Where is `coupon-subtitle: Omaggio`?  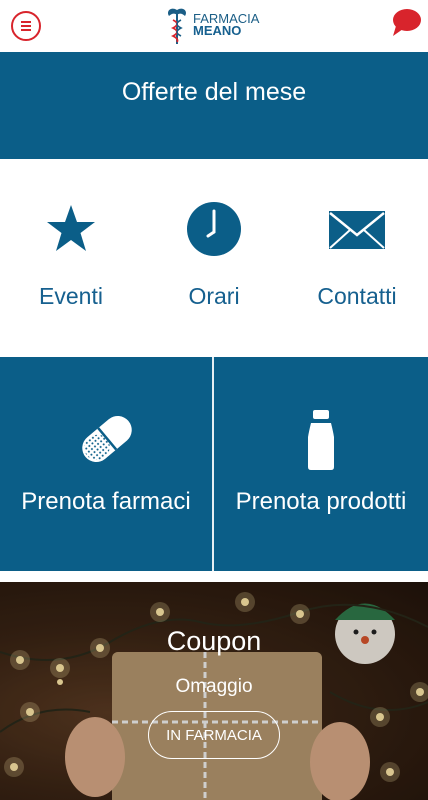
coupon-subtitle: Omaggio is located at coordinates (214, 686).